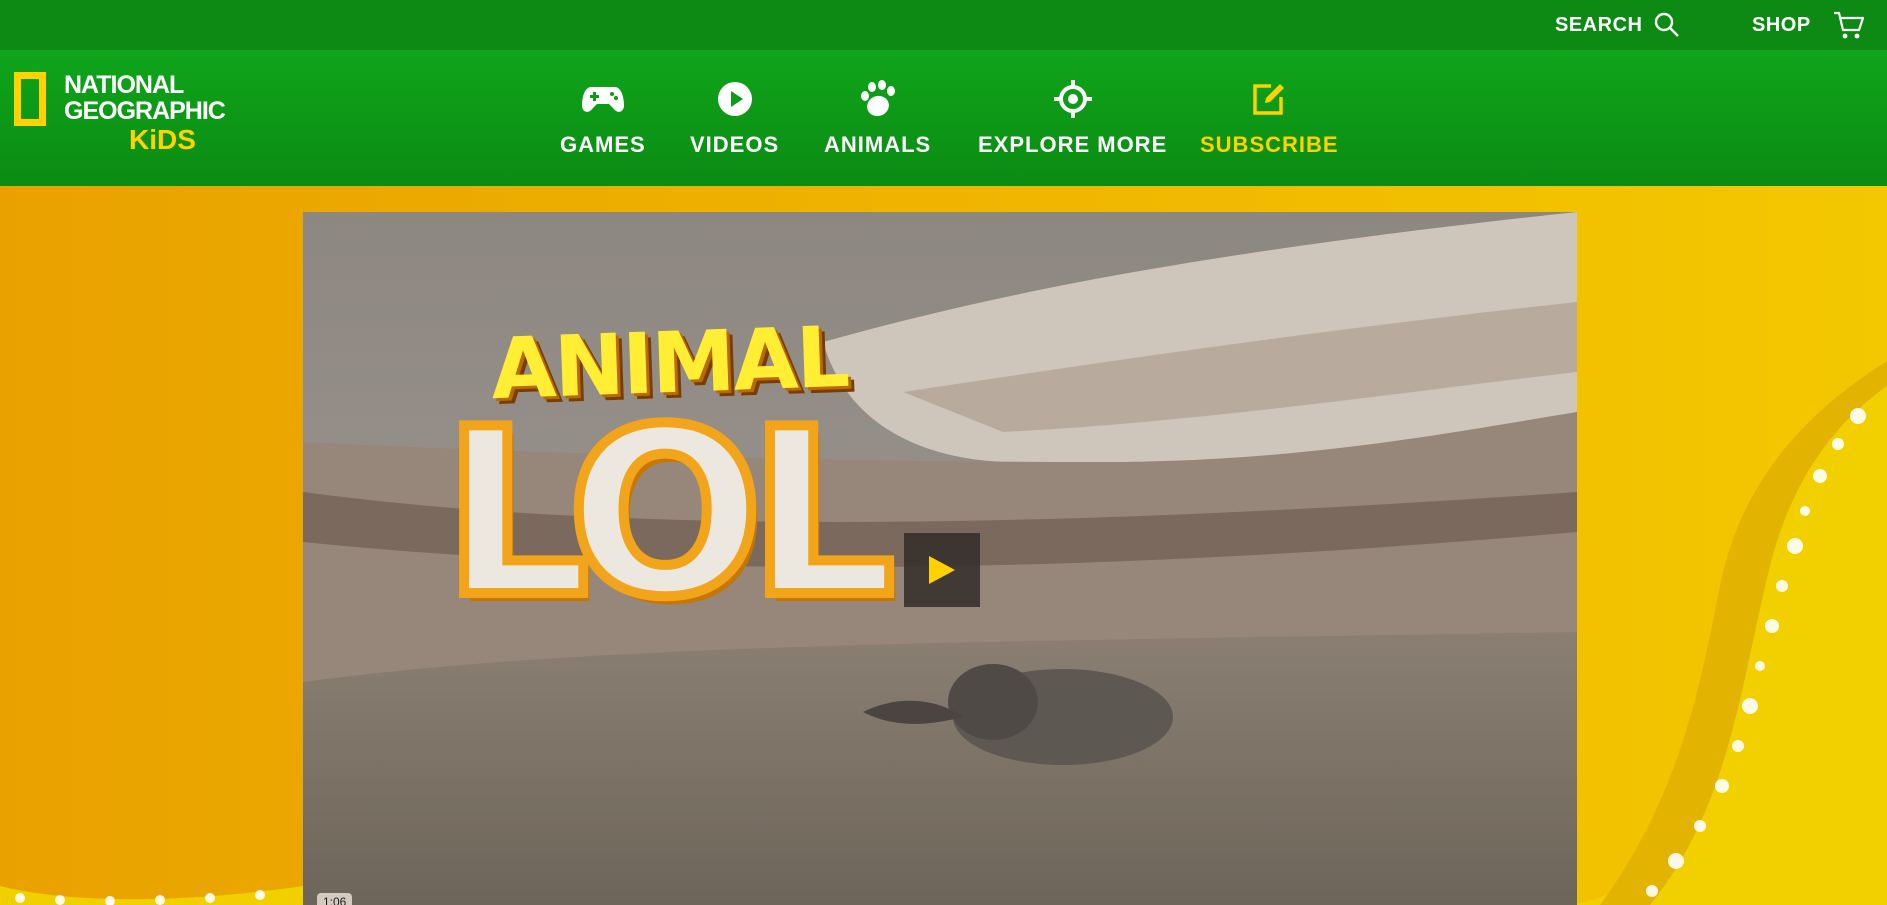 The width and height of the screenshot is (1887, 905). I want to click on logo-yellow-frame, so click(30, 99).